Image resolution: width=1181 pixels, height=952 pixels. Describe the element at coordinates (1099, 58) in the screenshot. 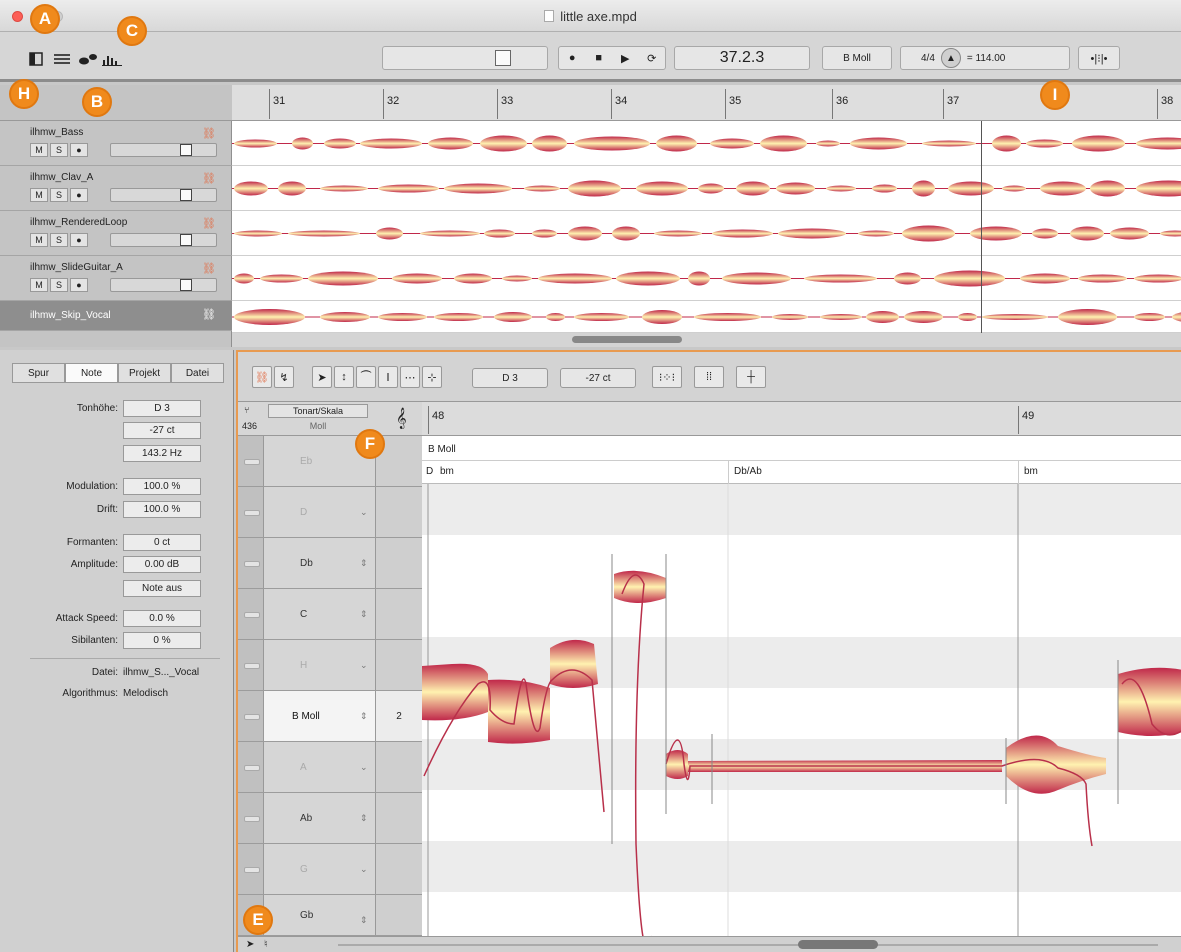

I see `tempo-sync-button: •|⁝|•` at that location.